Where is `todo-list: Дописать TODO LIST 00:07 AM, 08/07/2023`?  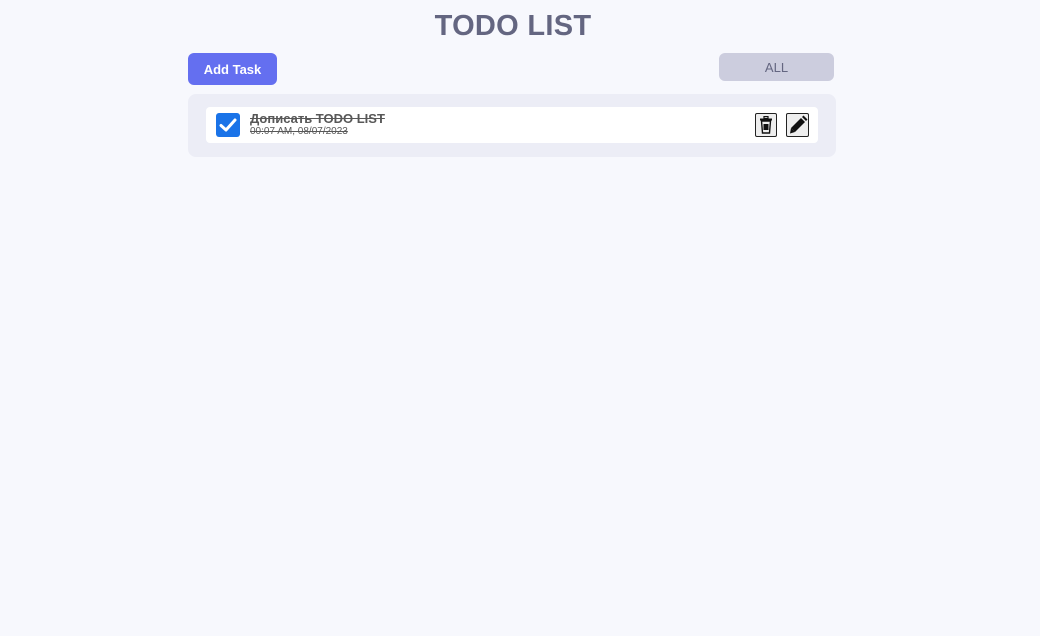 todo-list: Дописать TODO LIST 00:07 AM, 08/07/2023 is located at coordinates (512, 125).